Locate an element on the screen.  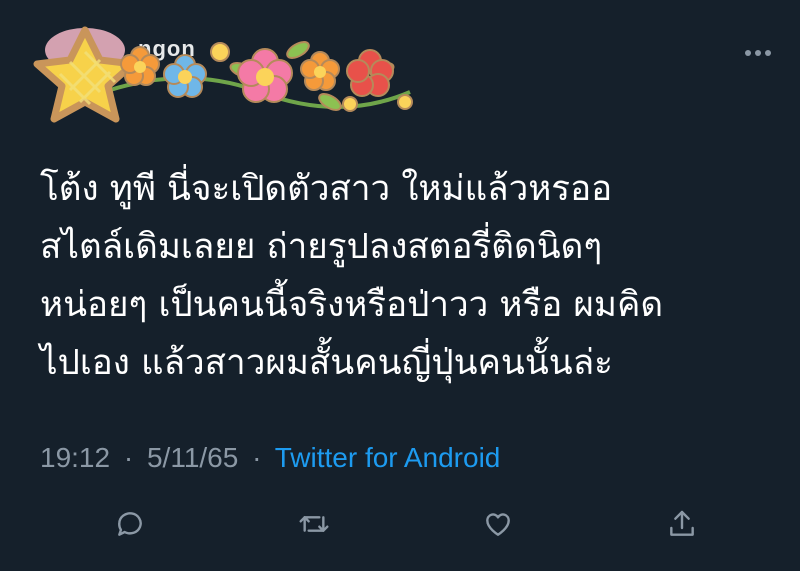
retweet-icon is located at coordinates (314, 524).